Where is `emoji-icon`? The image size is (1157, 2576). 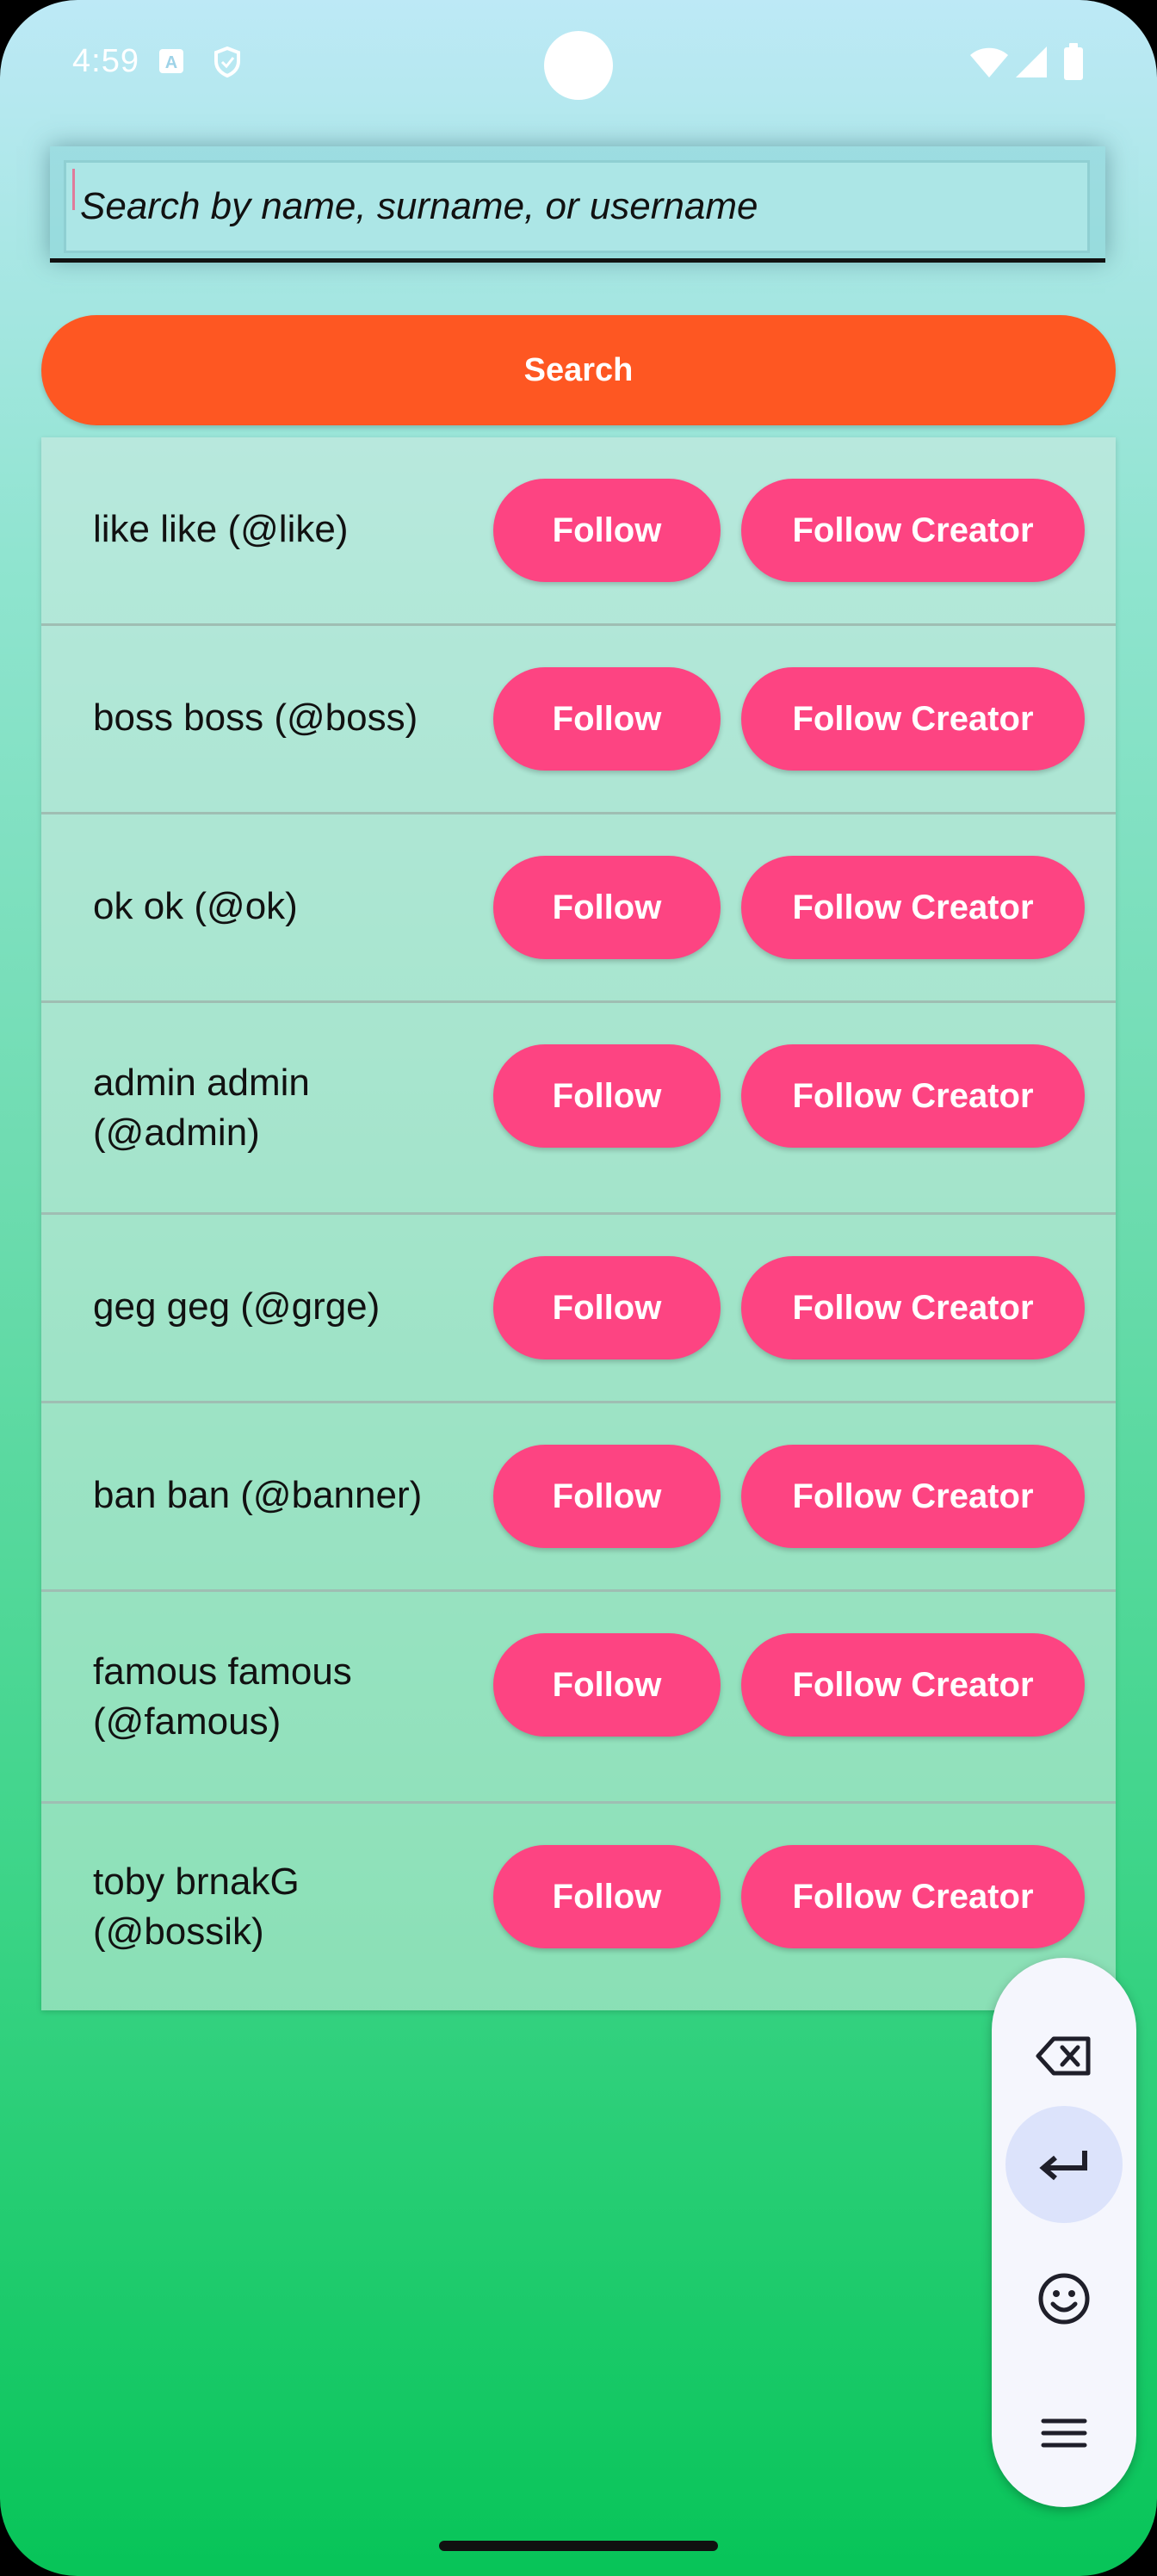 emoji-icon is located at coordinates (1064, 2298).